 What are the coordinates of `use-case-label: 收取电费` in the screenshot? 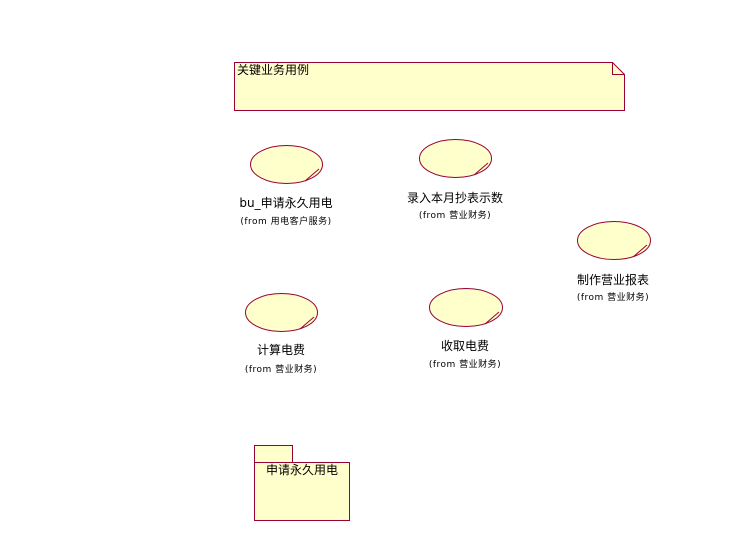 It's located at (465, 346).